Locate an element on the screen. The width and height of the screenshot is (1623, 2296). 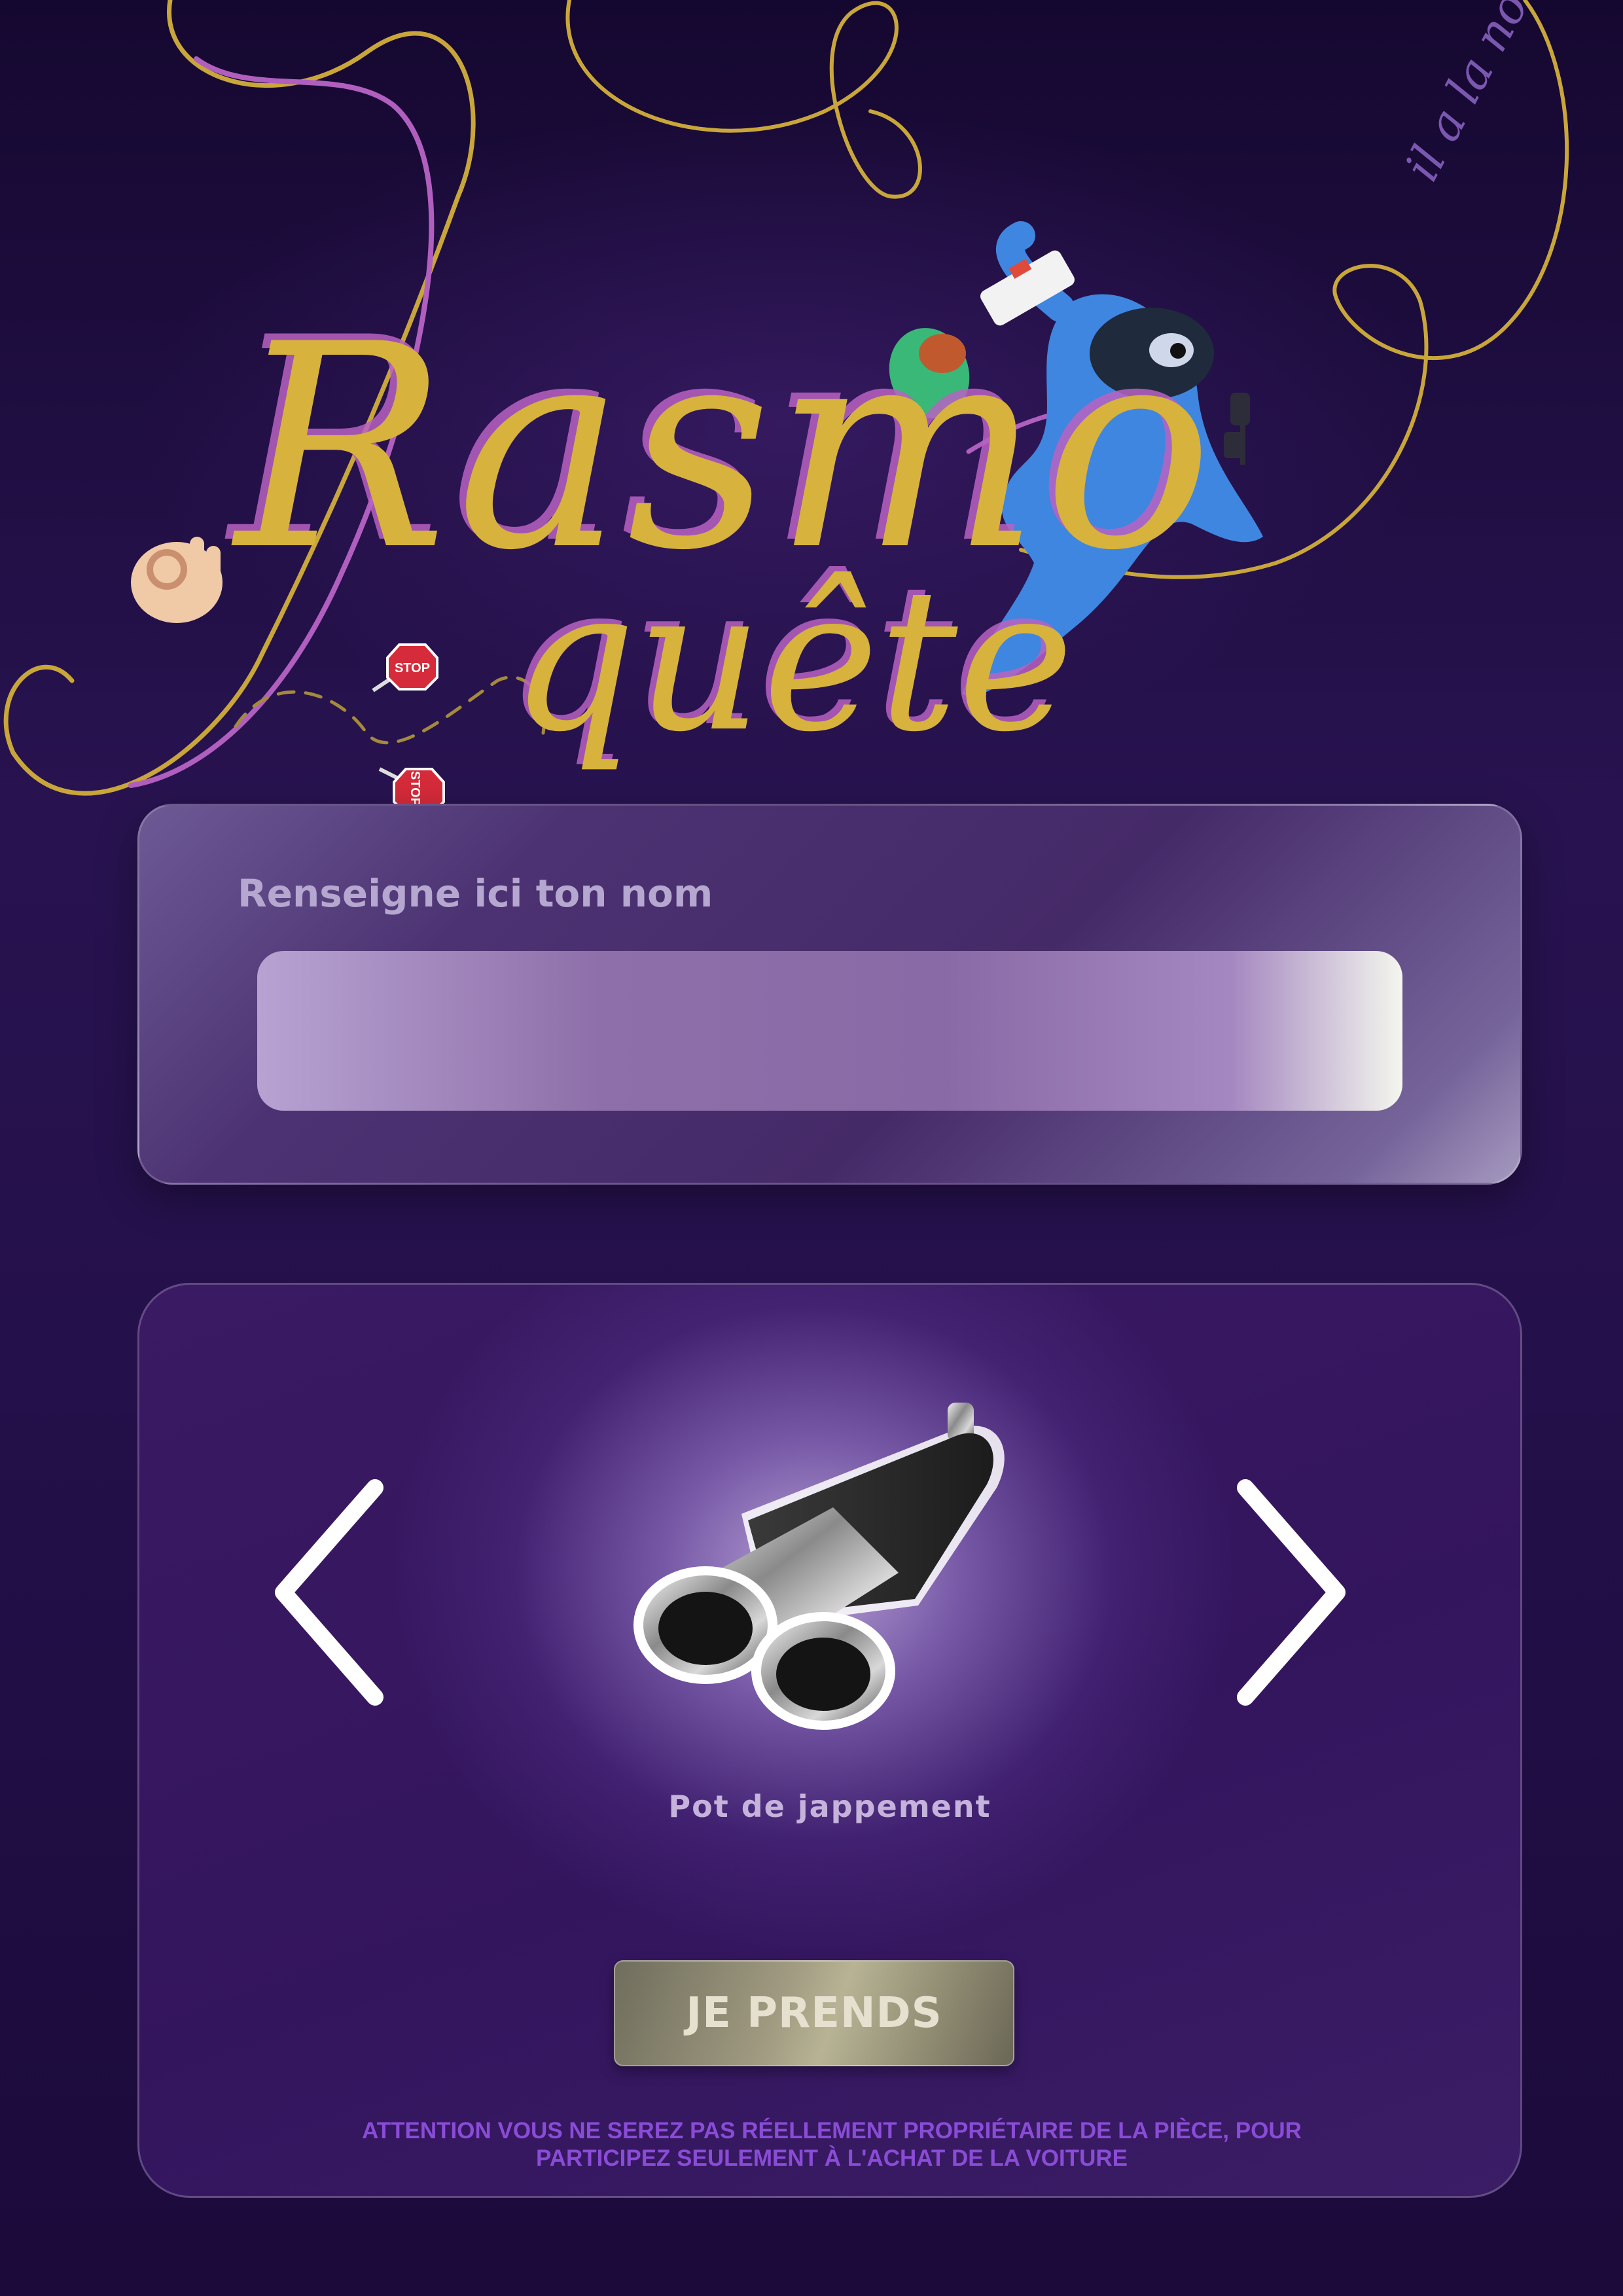
product-image is located at coordinates (820, 1566).